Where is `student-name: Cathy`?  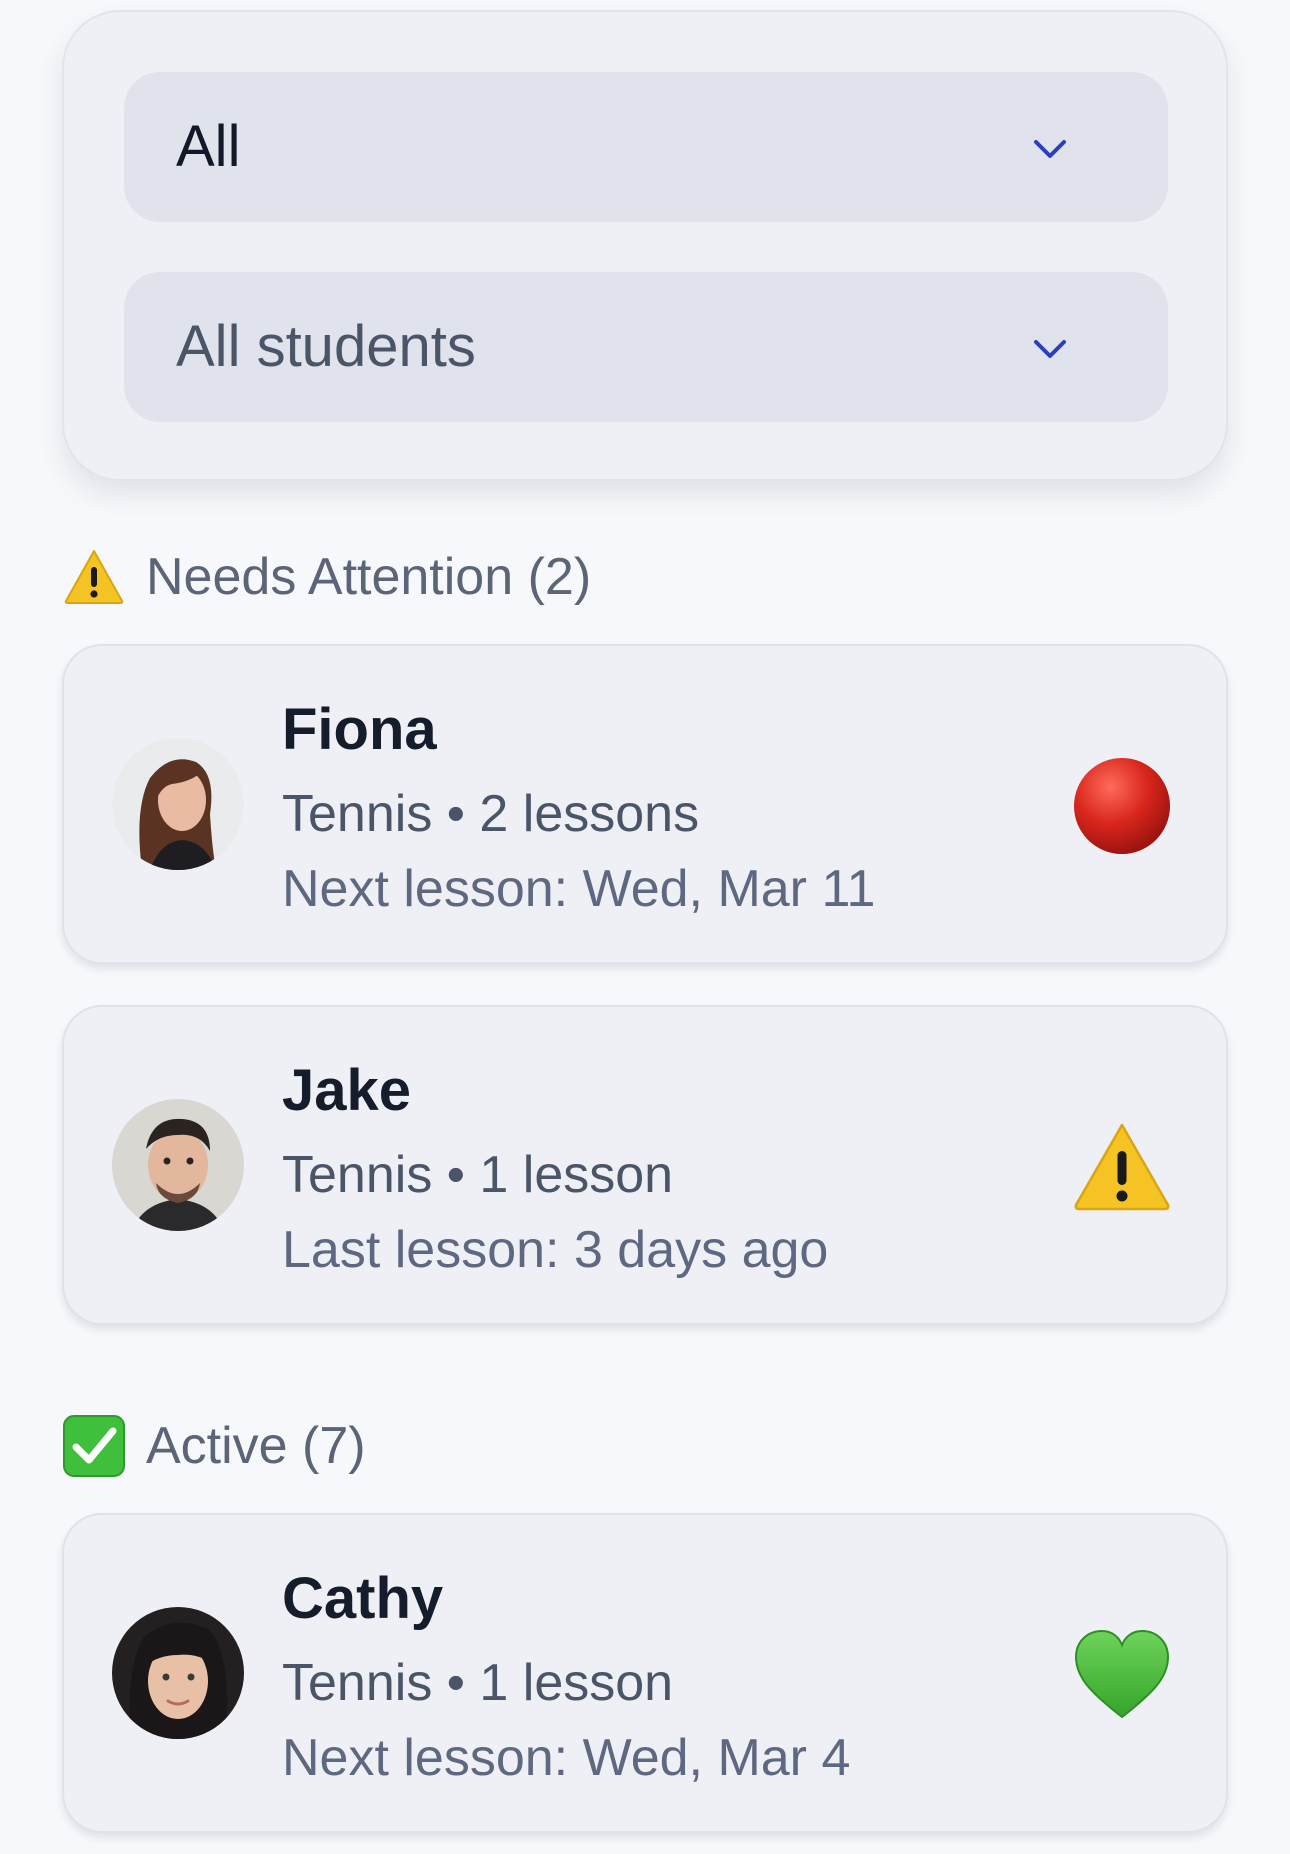 student-name: Cathy is located at coordinates (363, 1598).